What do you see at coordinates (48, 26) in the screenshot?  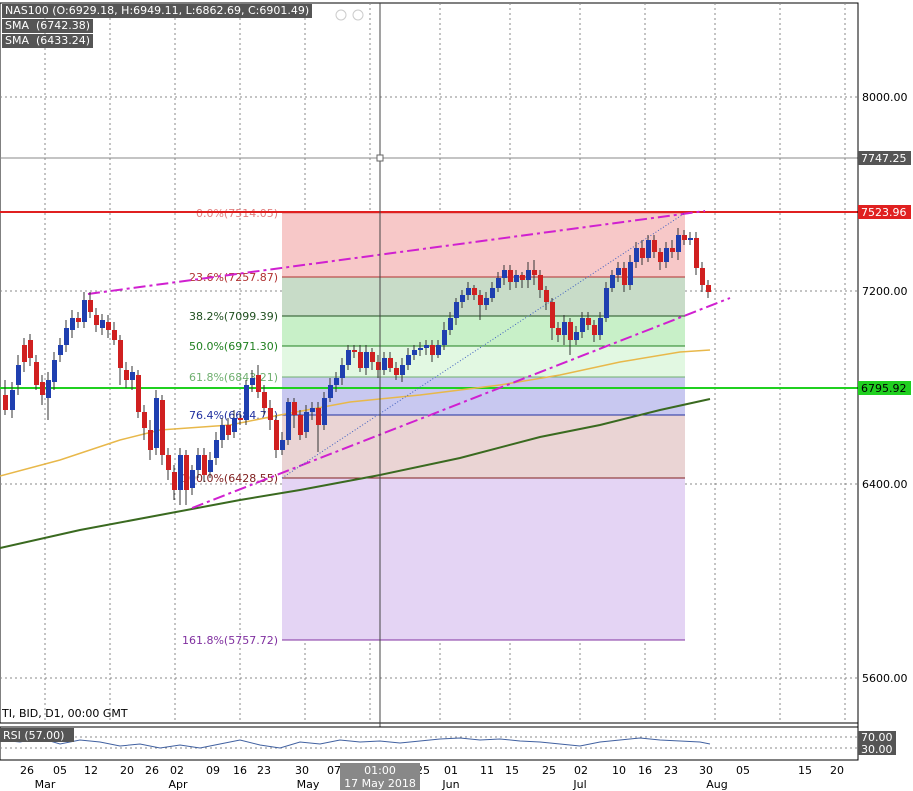 I see `sma-fast-readout: SMA (6742.38)` at bounding box center [48, 26].